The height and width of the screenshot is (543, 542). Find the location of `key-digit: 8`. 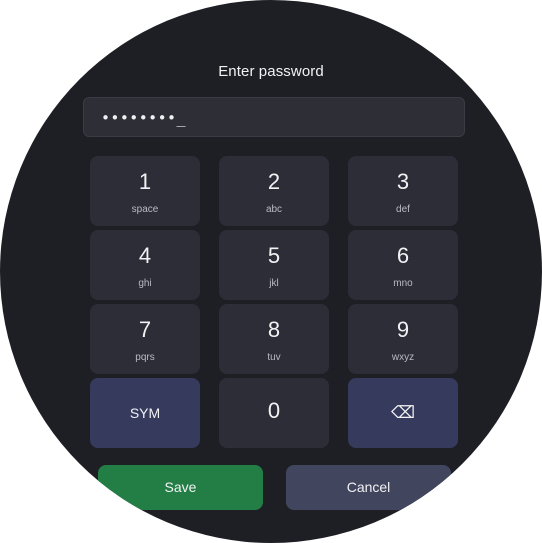

key-digit: 8 is located at coordinates (274, 329).